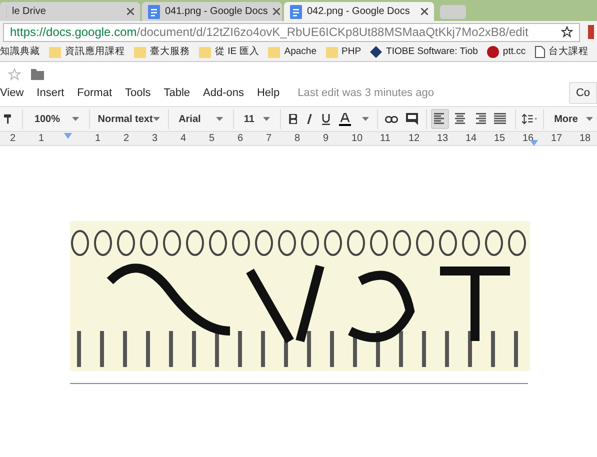  I want to click on italic-icon, so click(309, 119).